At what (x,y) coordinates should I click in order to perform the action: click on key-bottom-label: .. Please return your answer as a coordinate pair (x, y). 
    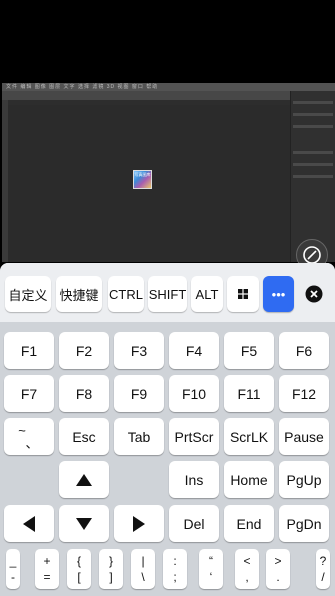
    Looking at the image, I should click on (278, 577).